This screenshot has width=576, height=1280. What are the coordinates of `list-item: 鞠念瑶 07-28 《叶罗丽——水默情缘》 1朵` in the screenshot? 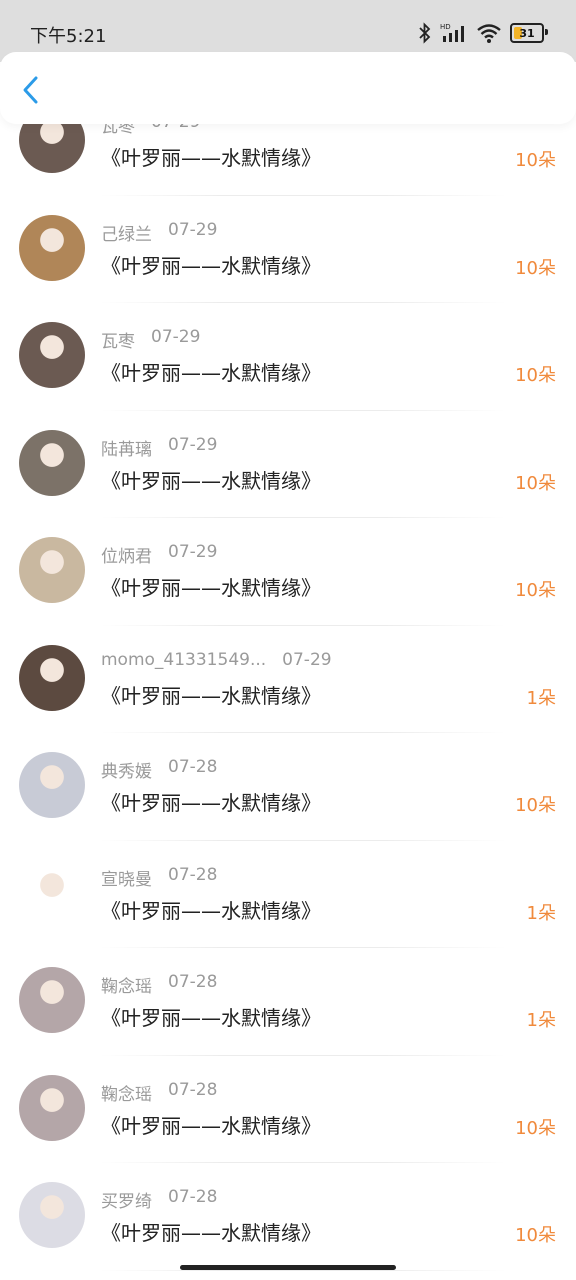 It's located at (288, 1002).